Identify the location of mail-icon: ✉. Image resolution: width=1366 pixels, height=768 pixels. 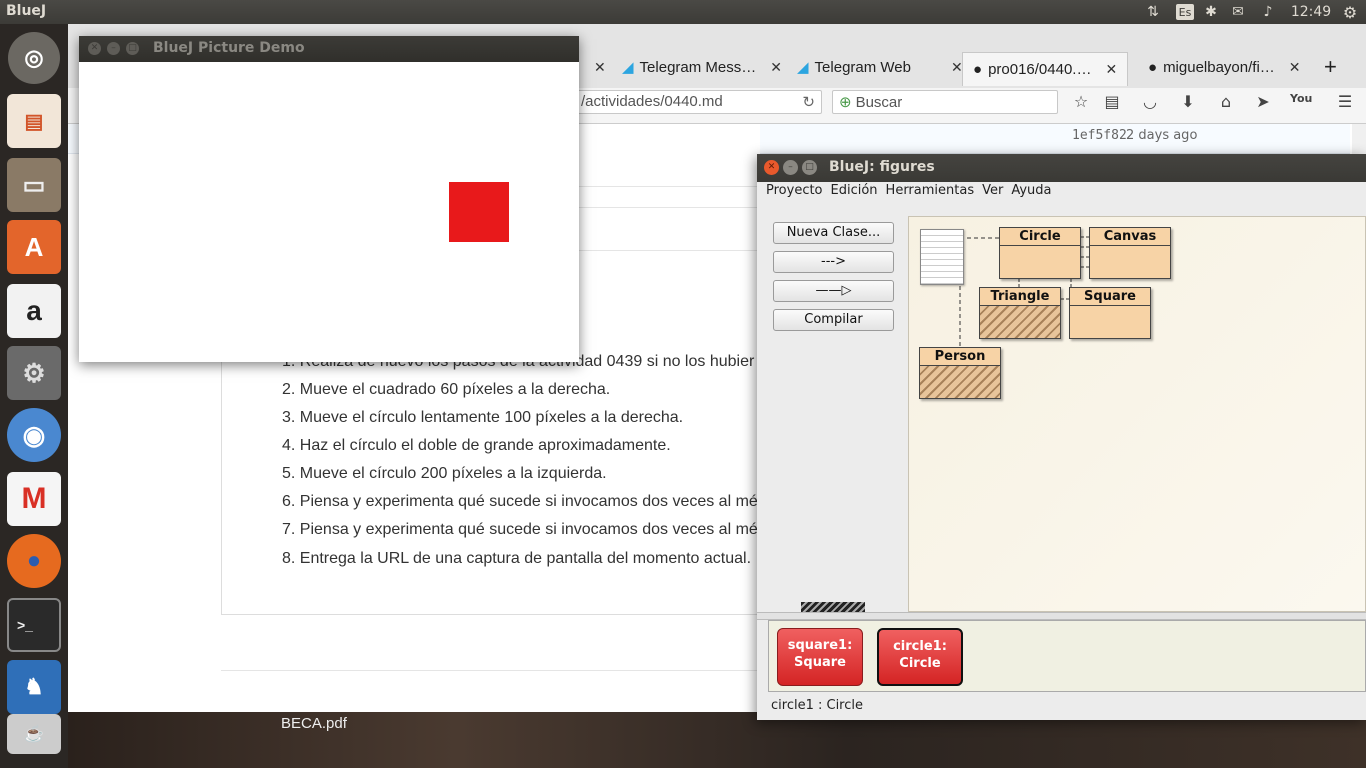
(1238, 12).